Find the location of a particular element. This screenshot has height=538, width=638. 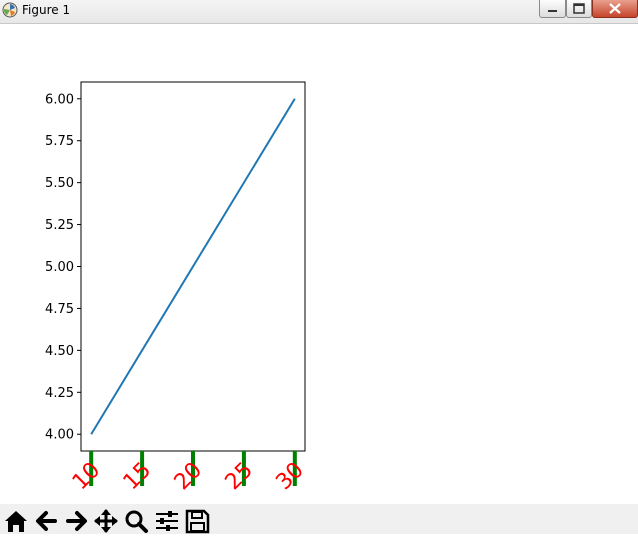

close-button is located at coordinates (615, 9).